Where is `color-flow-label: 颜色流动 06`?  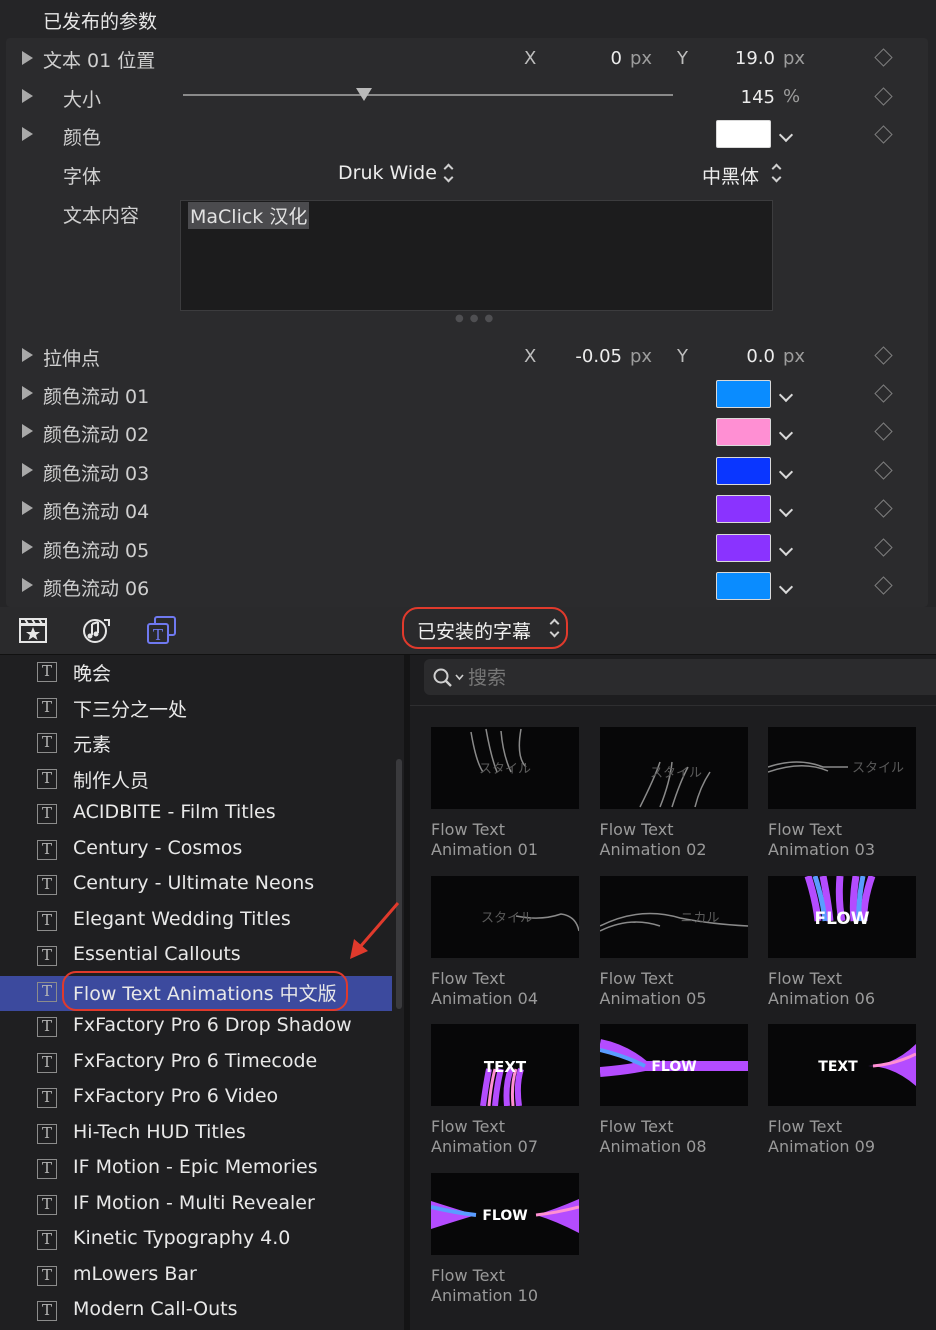 color-flow-label: 颜色流动 06 is located at coordinates (96, 589).